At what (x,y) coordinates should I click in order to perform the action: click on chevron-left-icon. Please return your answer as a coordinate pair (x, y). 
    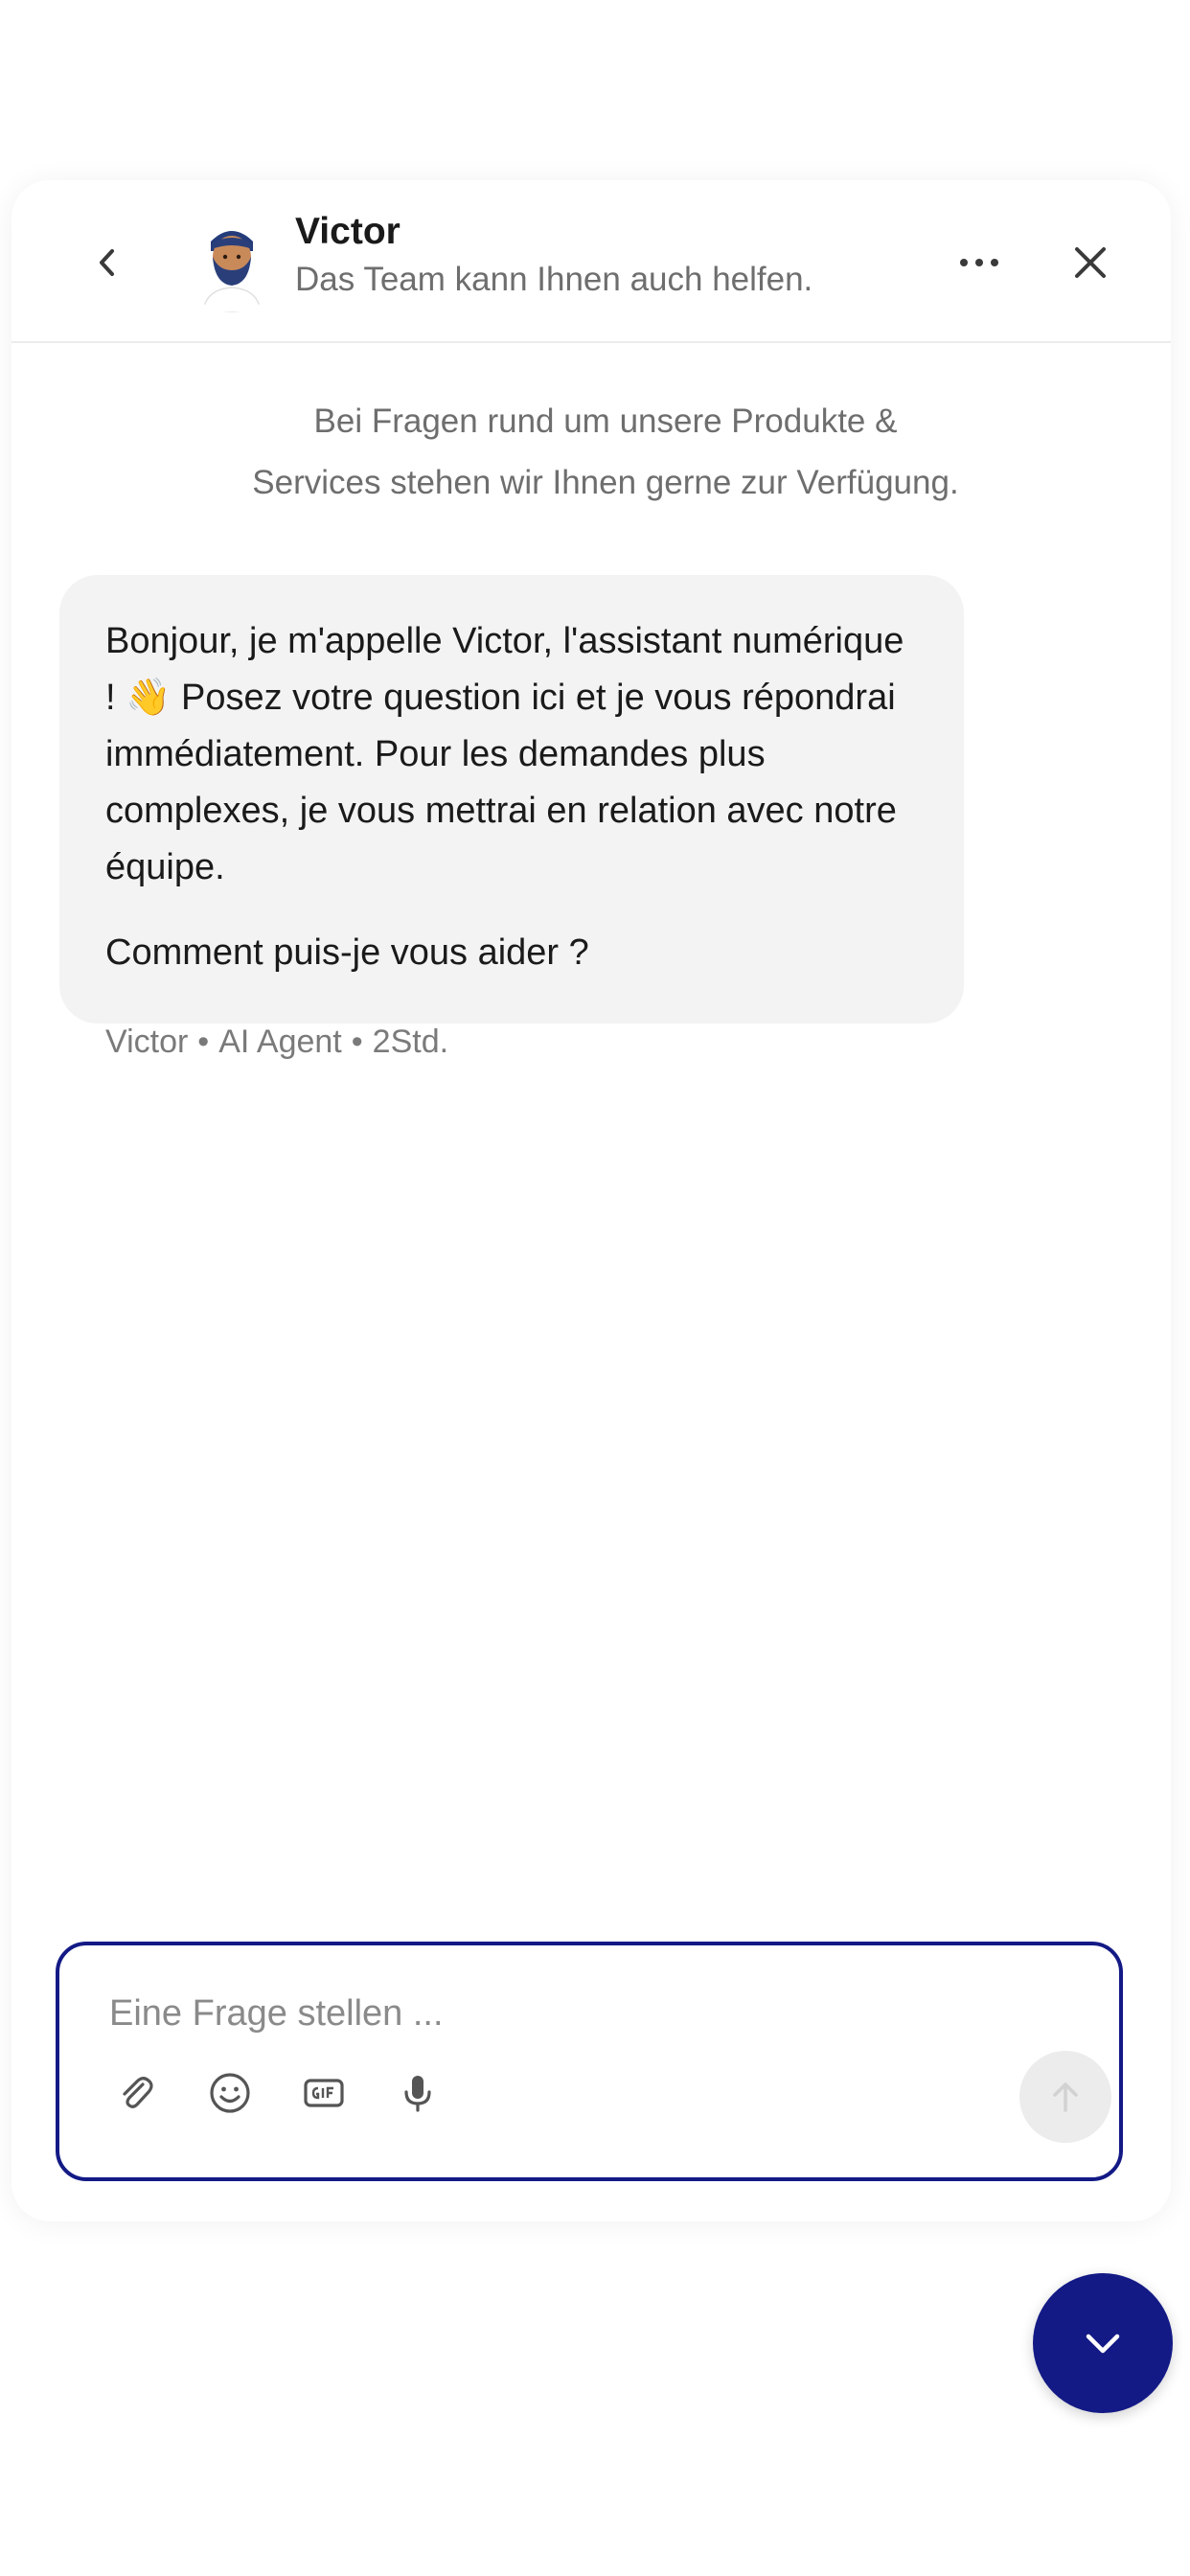
    Looking at the image, I should click on (107, 262).